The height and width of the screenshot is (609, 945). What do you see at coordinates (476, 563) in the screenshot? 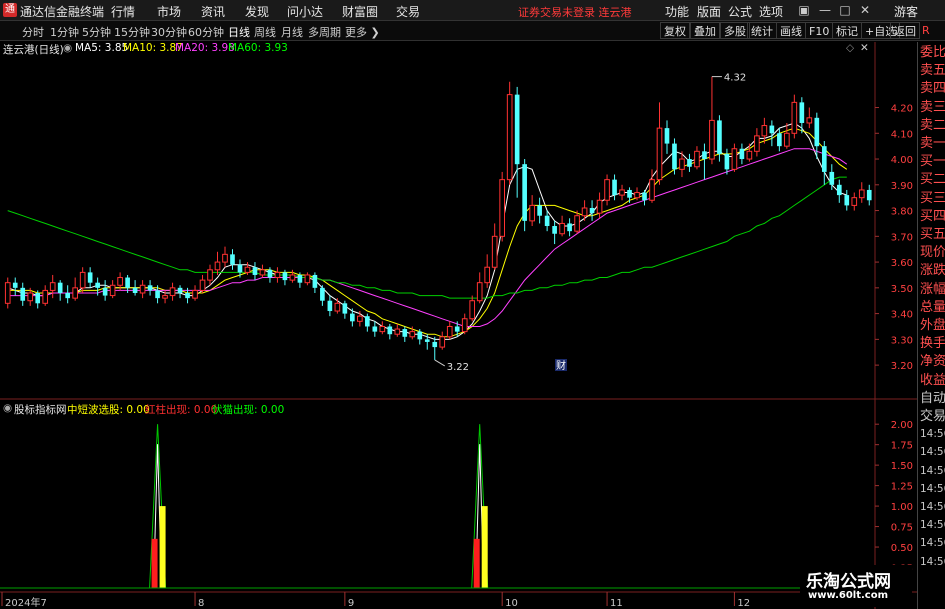
I see `signal-red-bar` at bounding box center [476, 563].